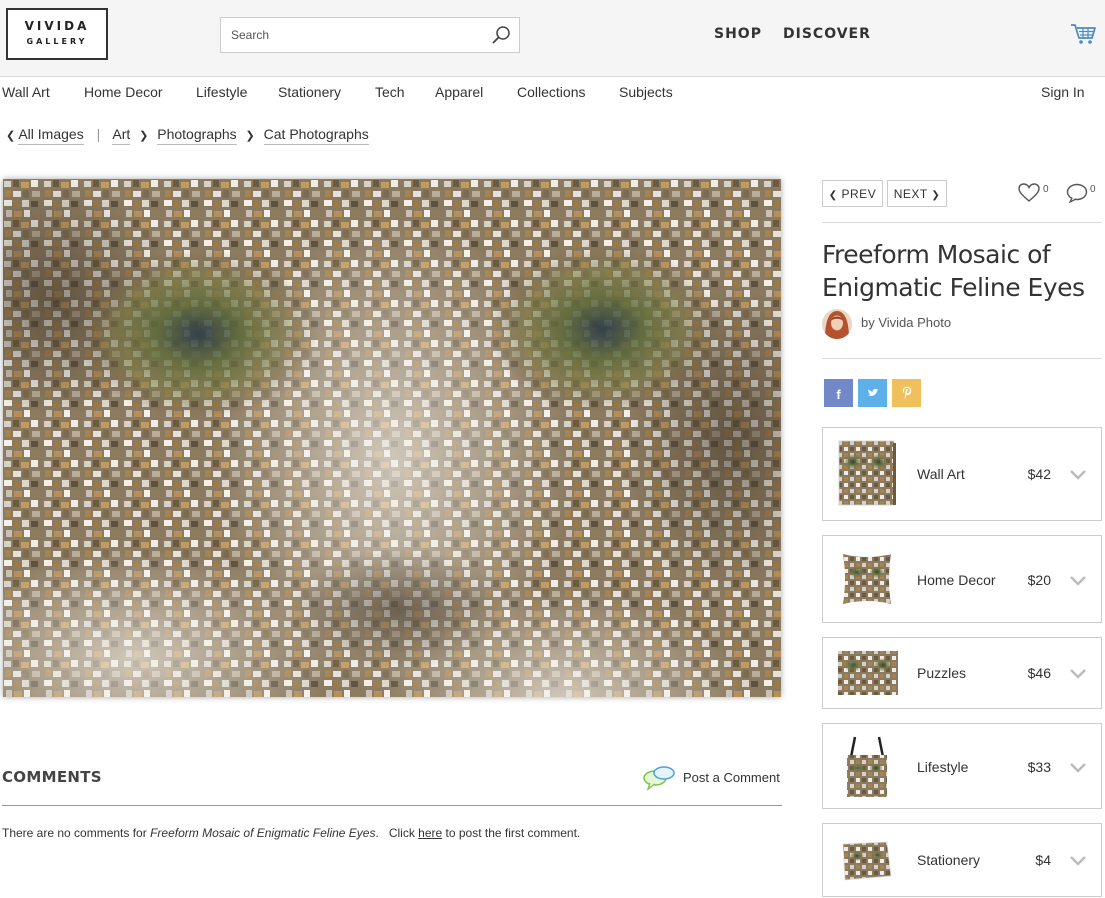 Image resolution: width=1105 pixels, height=898 pixels. Describe the element at coordinates (1063, 92) in the screenshot. I see `sign-in-link: Sign In` at that location.